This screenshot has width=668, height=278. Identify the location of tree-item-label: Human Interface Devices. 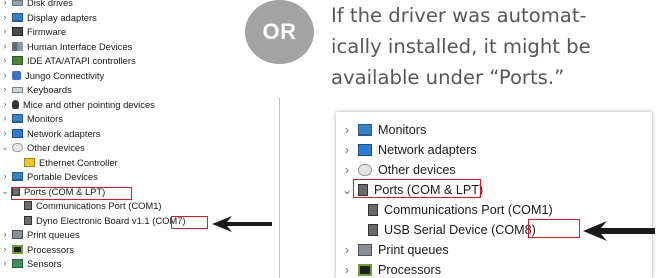
(80, 46).